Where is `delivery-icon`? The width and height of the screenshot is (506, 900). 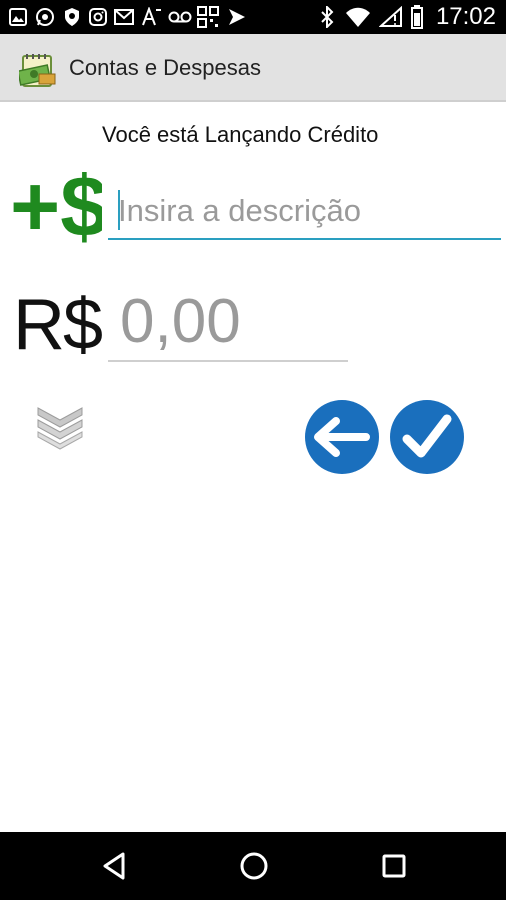 delivery-icon is located at coordinates (237, 17).